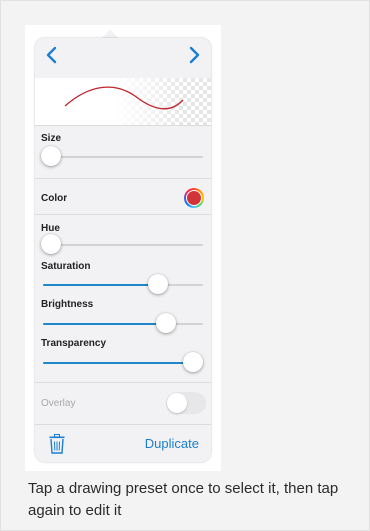 The width and height of the screenshot is (370, 531). What do you see at coordinates (123, 323) in the screenshot?
I see `brightness-slider` at bounding box center [123, 323].